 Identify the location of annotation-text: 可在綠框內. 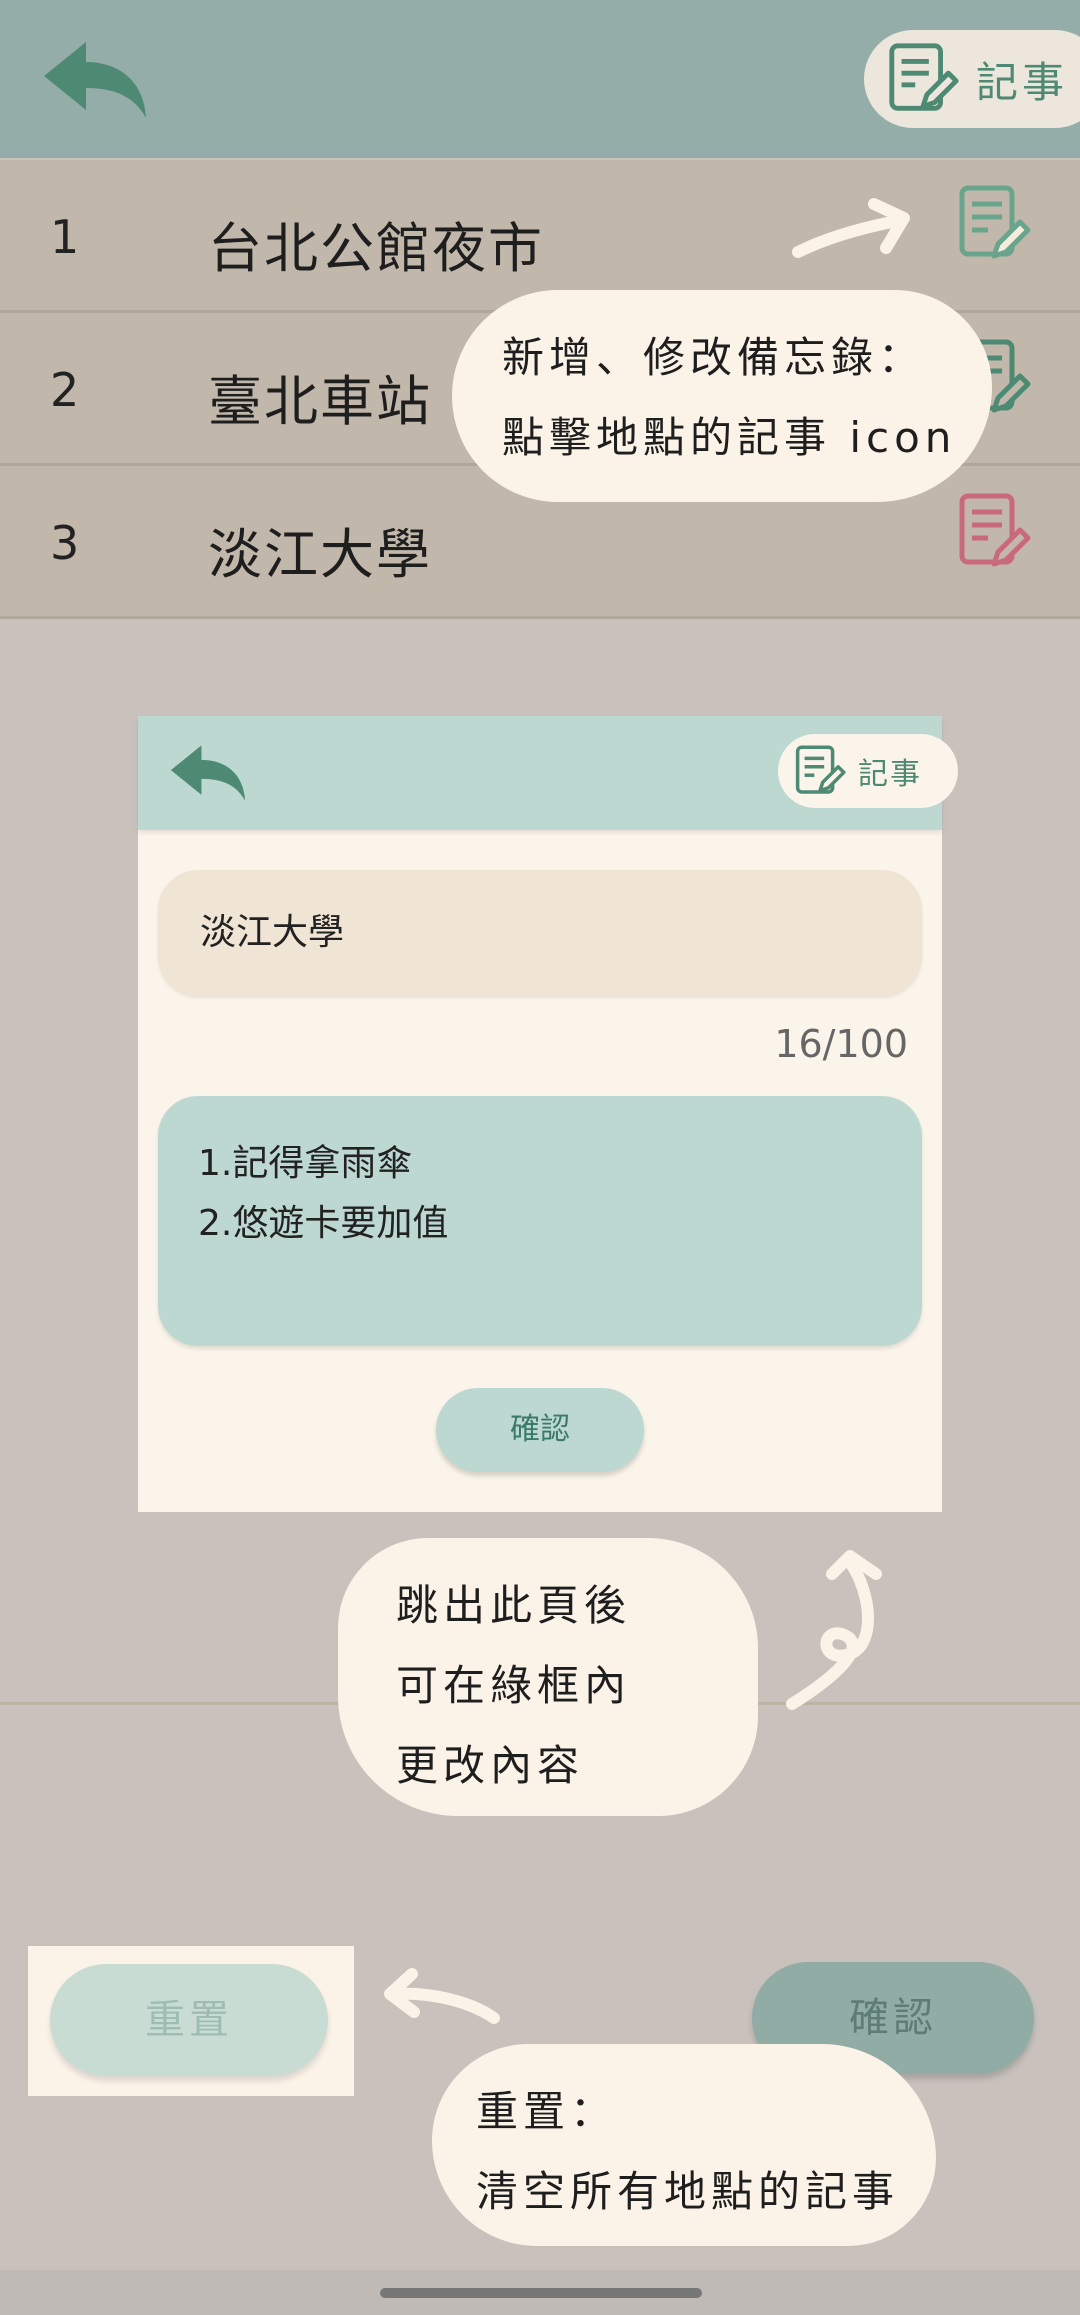
(514, 1685).